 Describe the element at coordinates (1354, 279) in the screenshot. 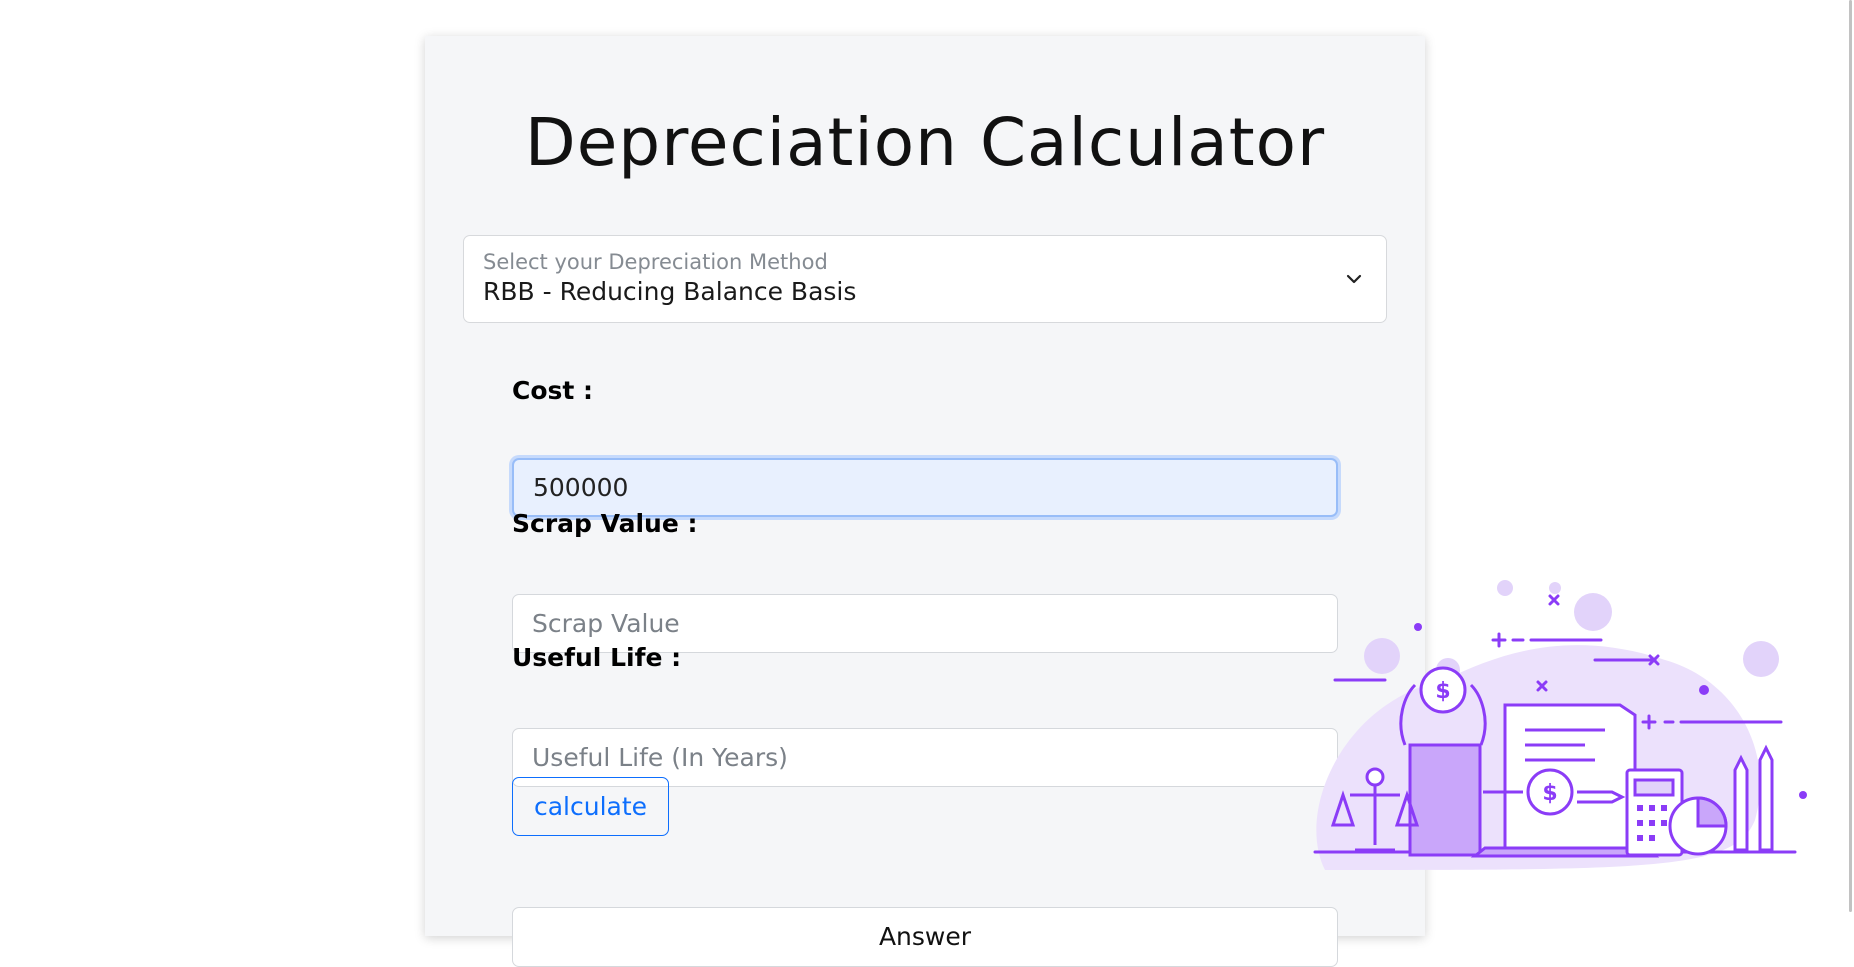

I see `chevron-down-icon` at that location.